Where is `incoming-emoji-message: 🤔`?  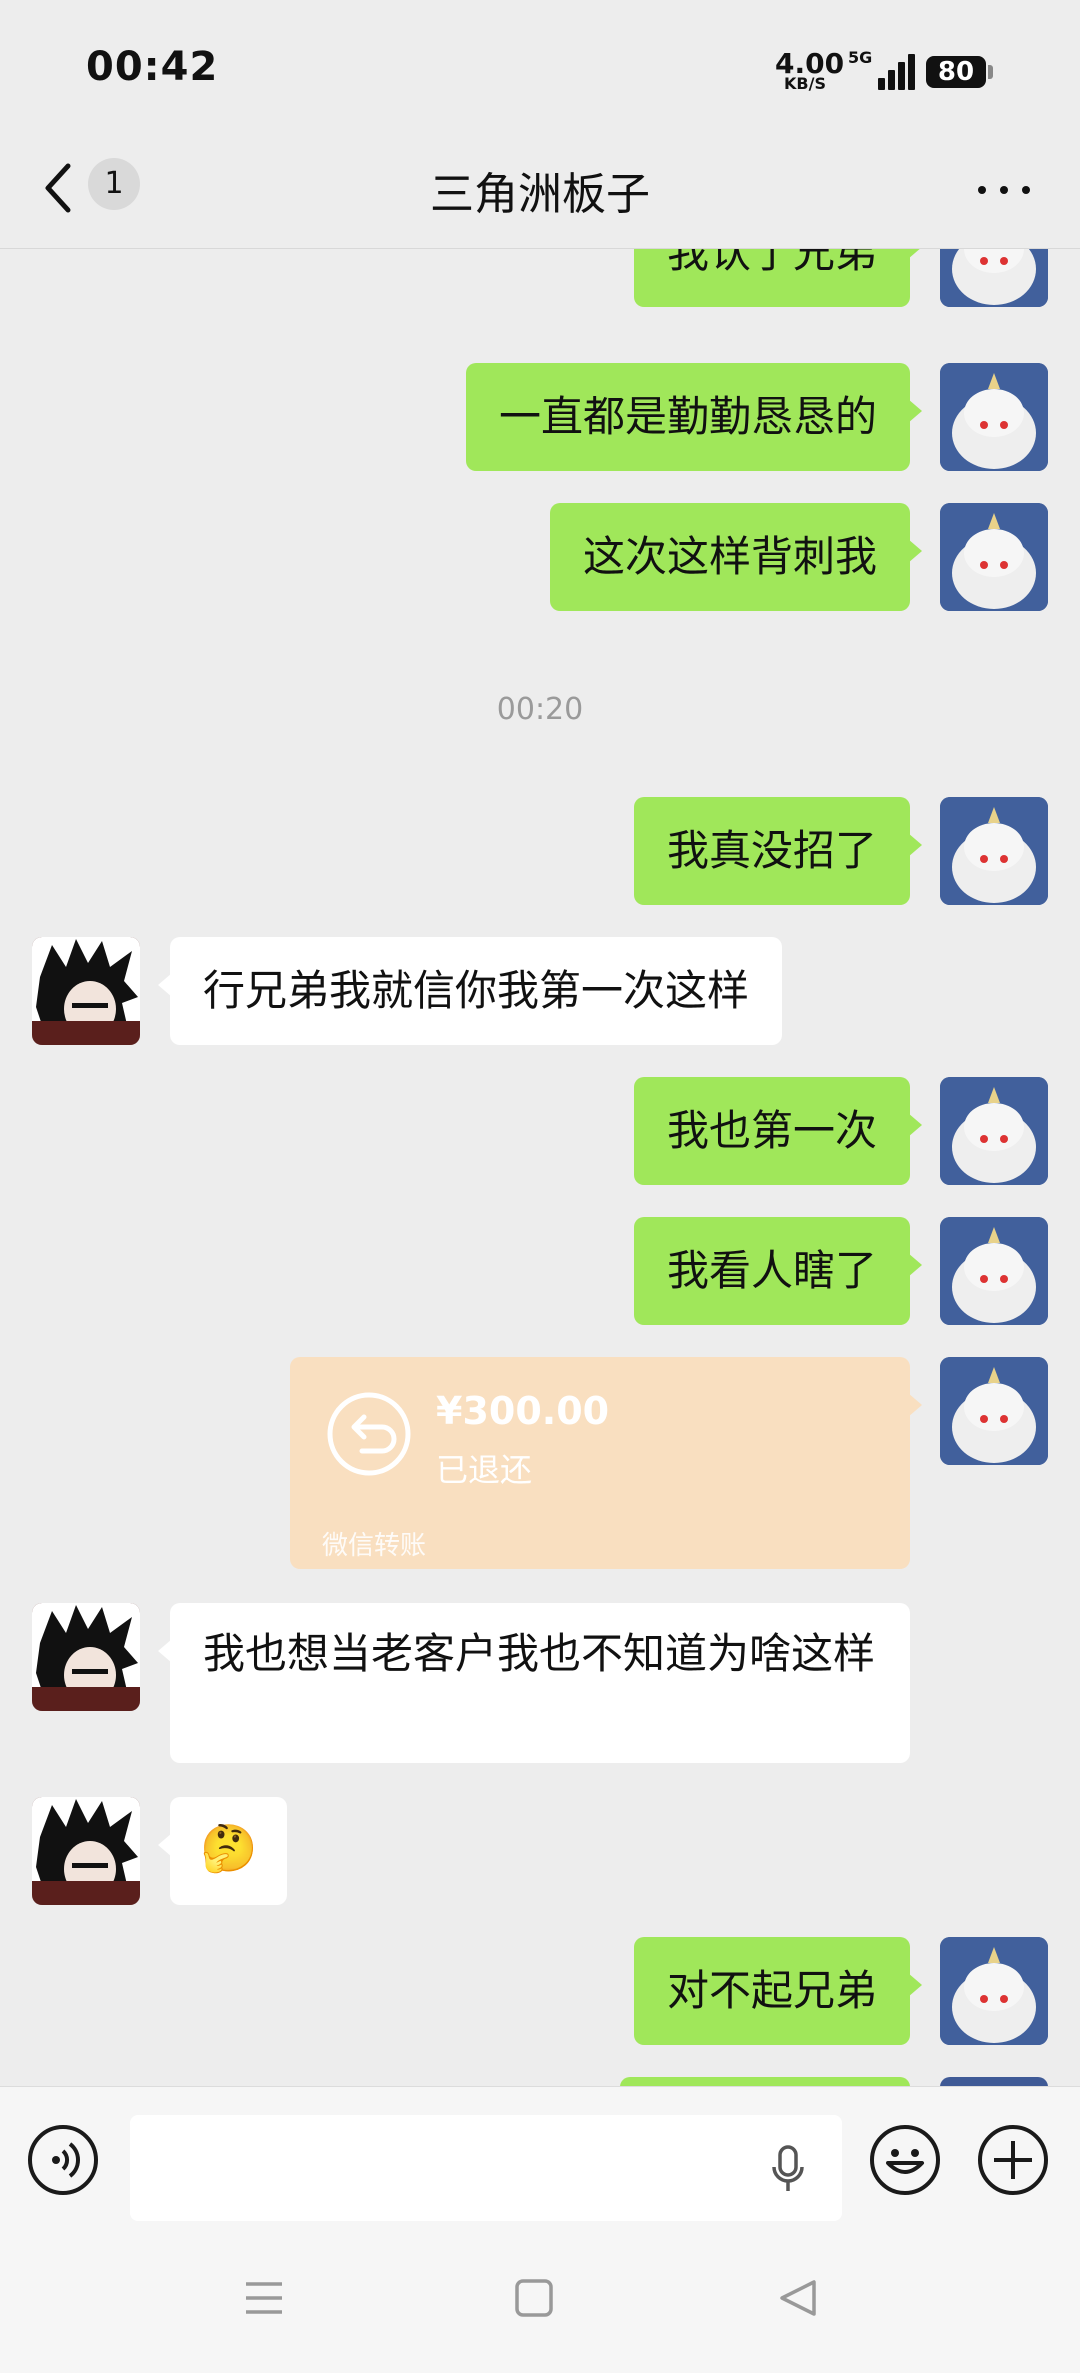 incoming-emoji-message: 🤔 is located at coordinates (222, 1851).